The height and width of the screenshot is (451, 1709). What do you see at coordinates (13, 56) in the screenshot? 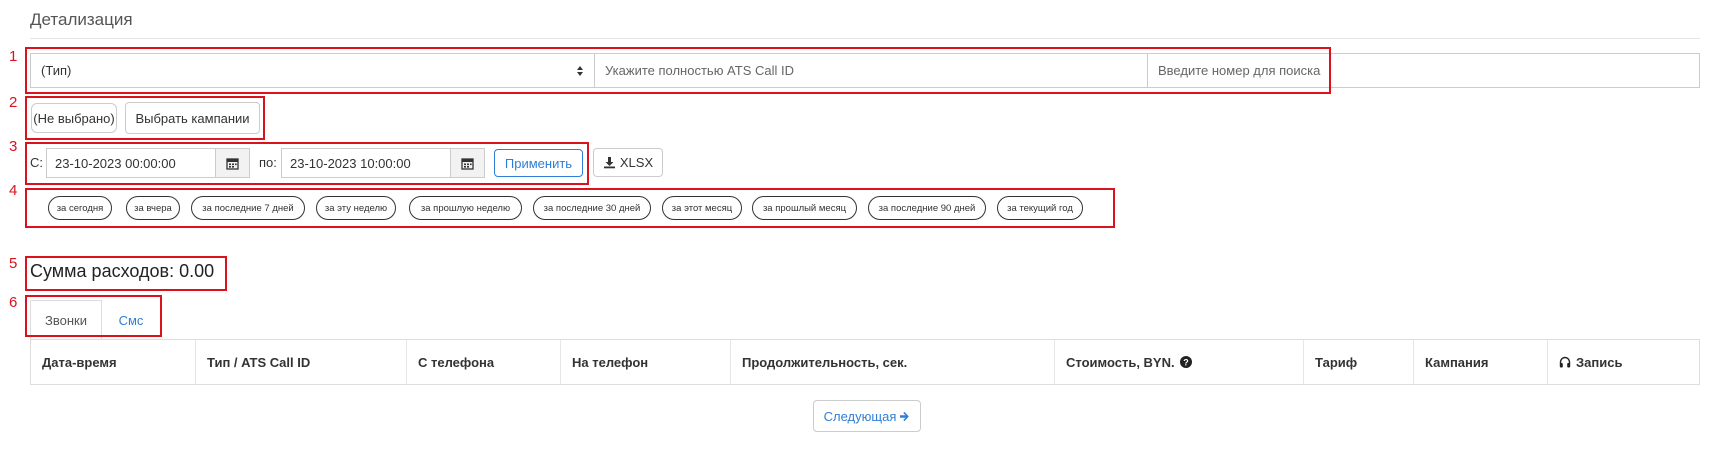
I see `annotation-marker-1: 1` at bounding box center [13, 56].